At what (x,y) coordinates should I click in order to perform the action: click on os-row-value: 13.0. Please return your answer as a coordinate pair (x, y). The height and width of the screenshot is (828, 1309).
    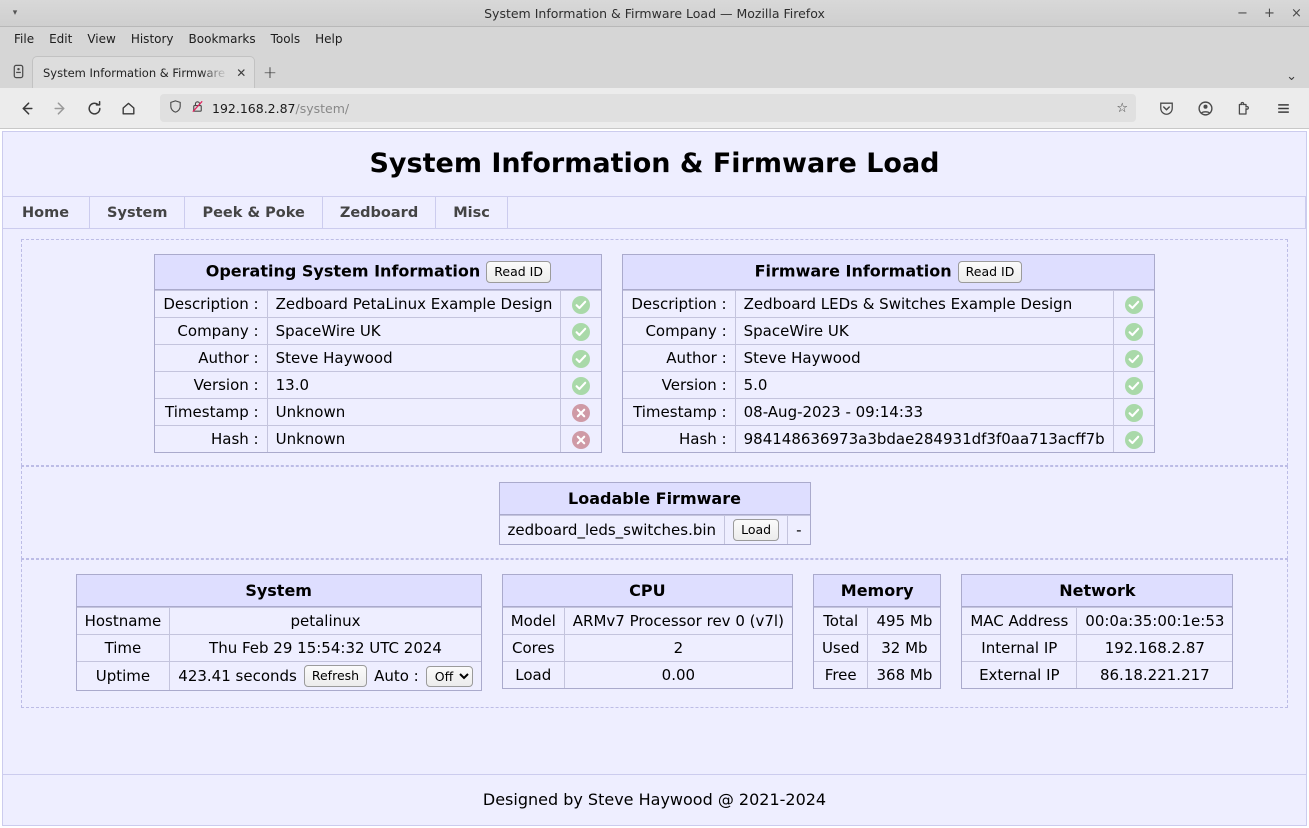
    Looking at the image, I should click on (414, 384).